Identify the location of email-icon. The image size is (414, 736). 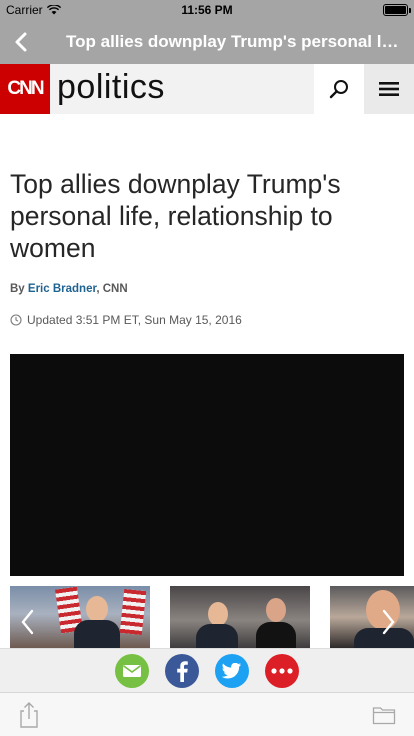
(132, 671).